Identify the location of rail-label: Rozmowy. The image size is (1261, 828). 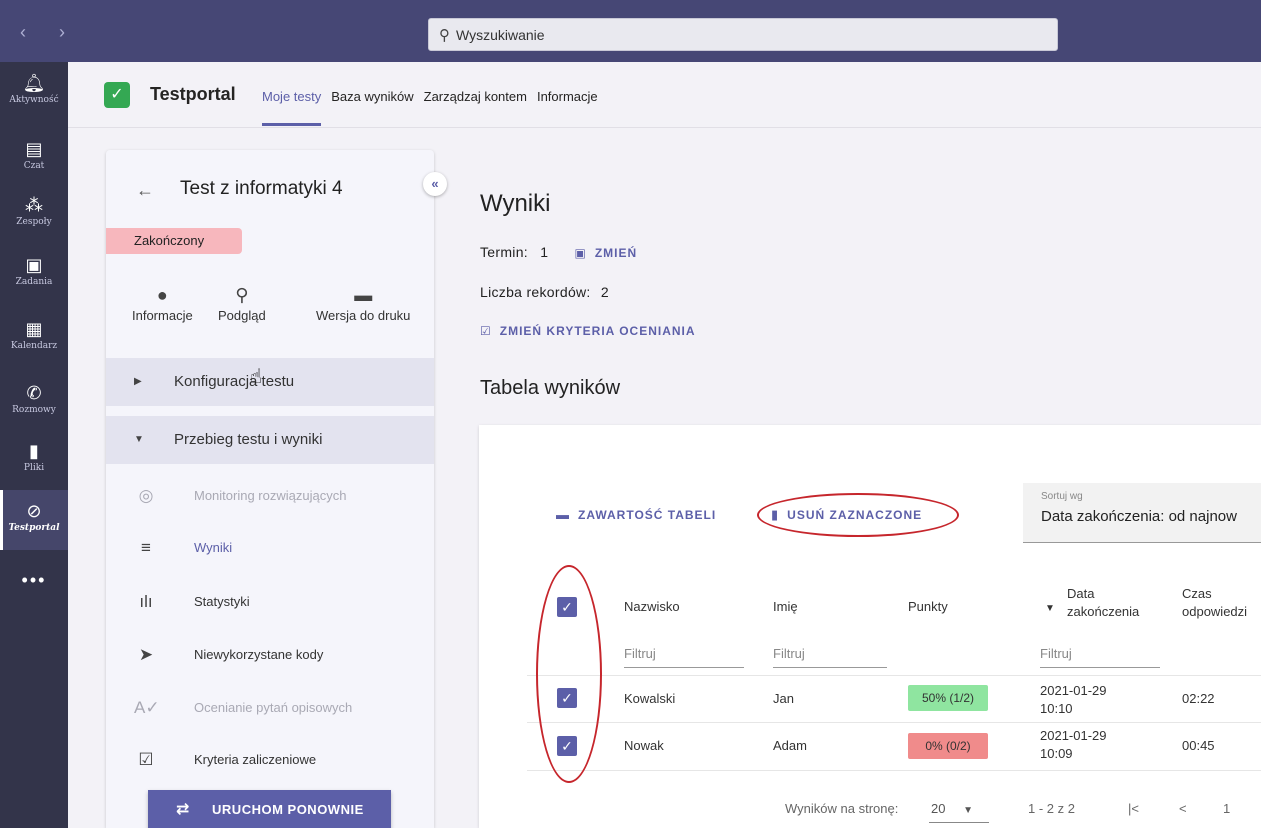
(34, 410).